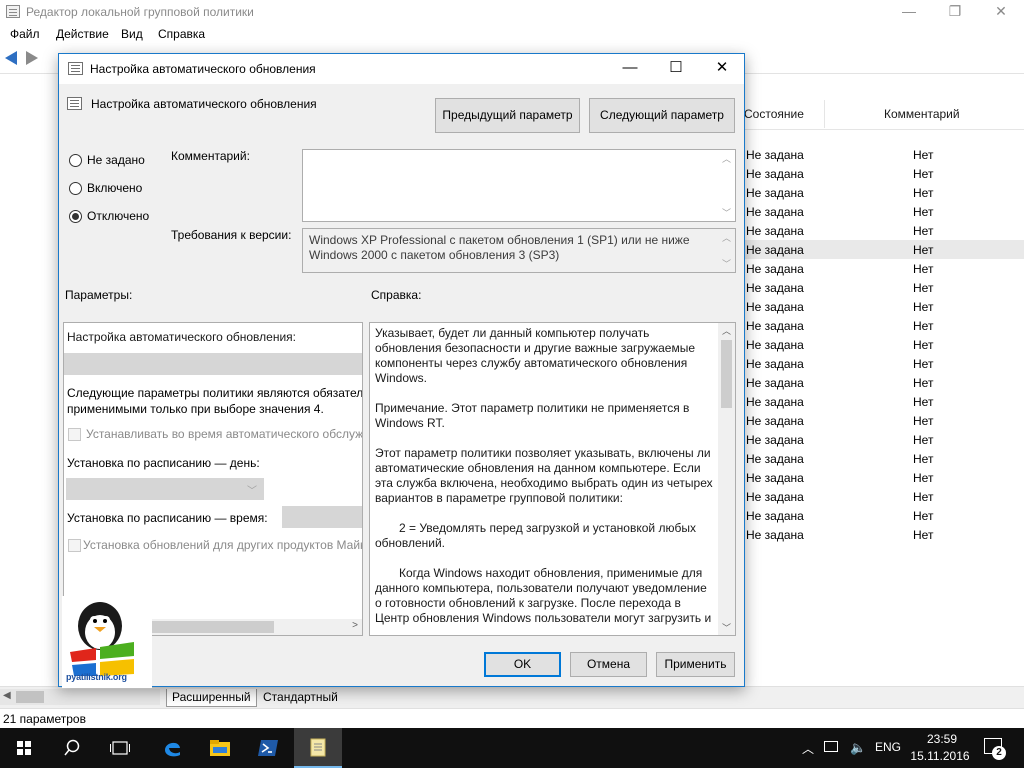 Image resolution: width=1024 pixels, height=768 pixels. I want to click on configure-updates-dropdown, so click(213, 364).